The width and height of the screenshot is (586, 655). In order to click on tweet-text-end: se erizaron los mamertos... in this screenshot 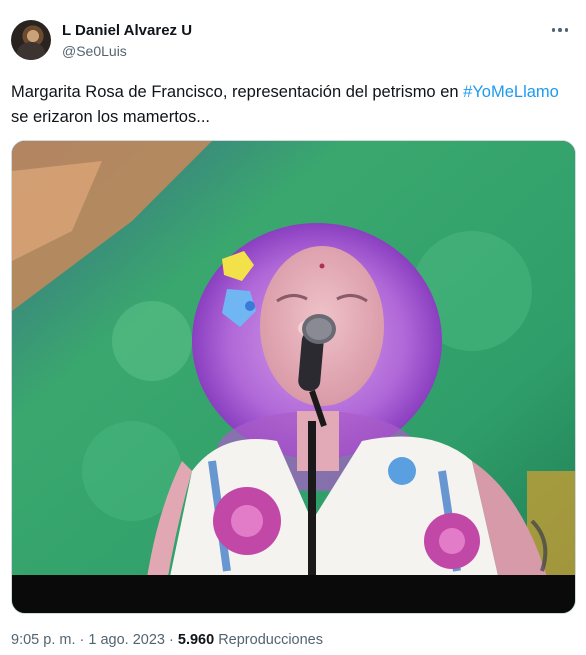, I will do `click(110, 117)`.